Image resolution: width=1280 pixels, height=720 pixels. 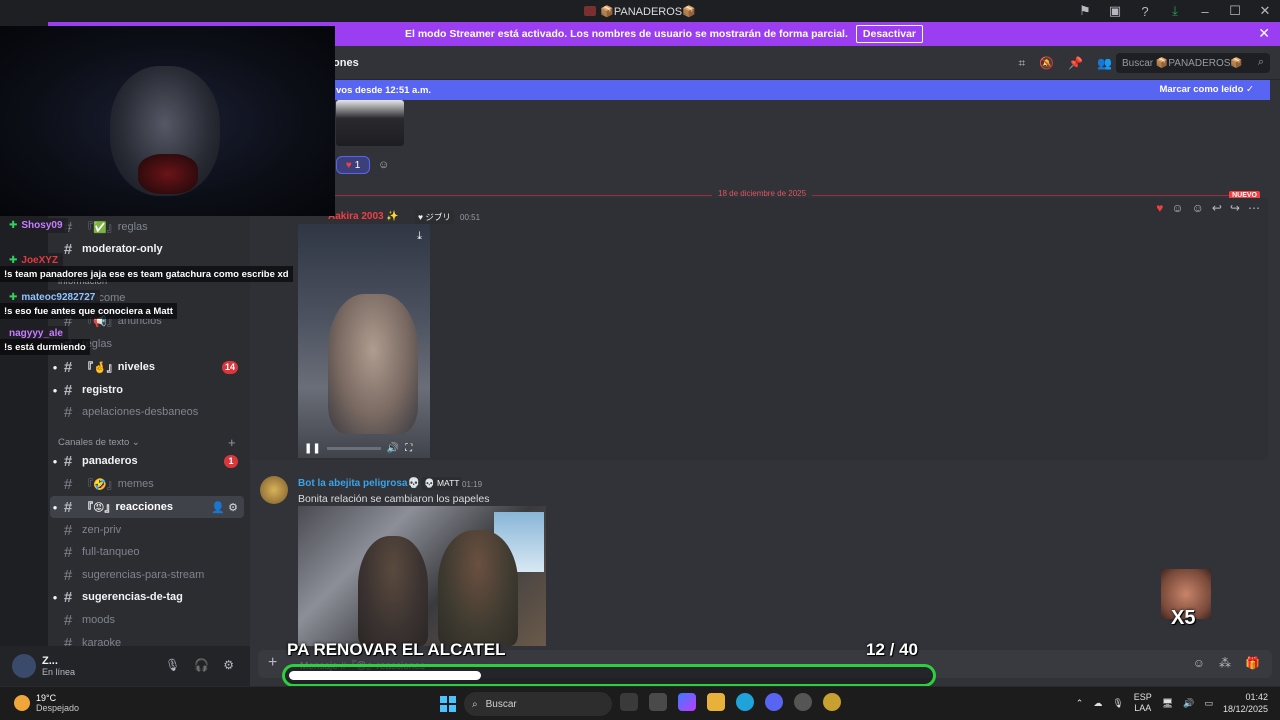 What do you see at coordinates (102, 390) in the screenshot?
I see `channel-name: registro` at bounding box center [102, 390].